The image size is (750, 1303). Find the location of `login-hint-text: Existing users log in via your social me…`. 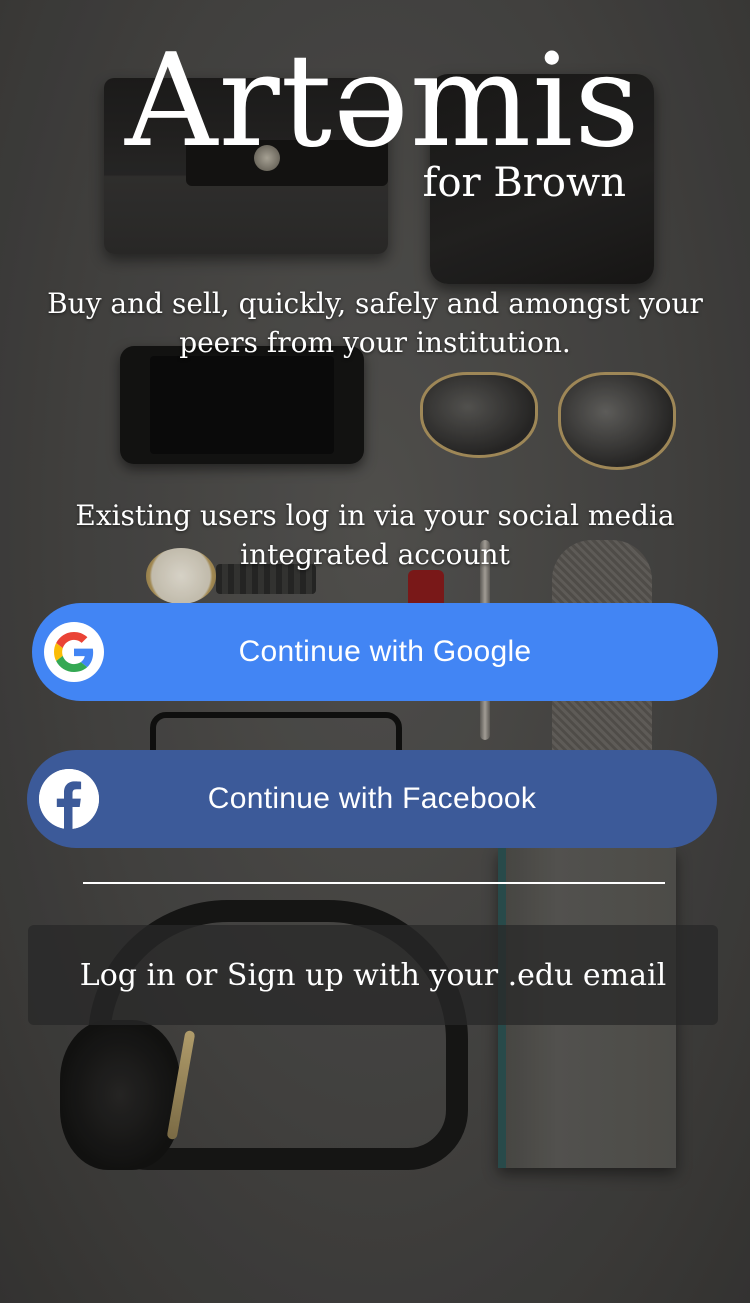

login-hint-text: Existing users log in via your social me… is located at coordinates (375, 535).